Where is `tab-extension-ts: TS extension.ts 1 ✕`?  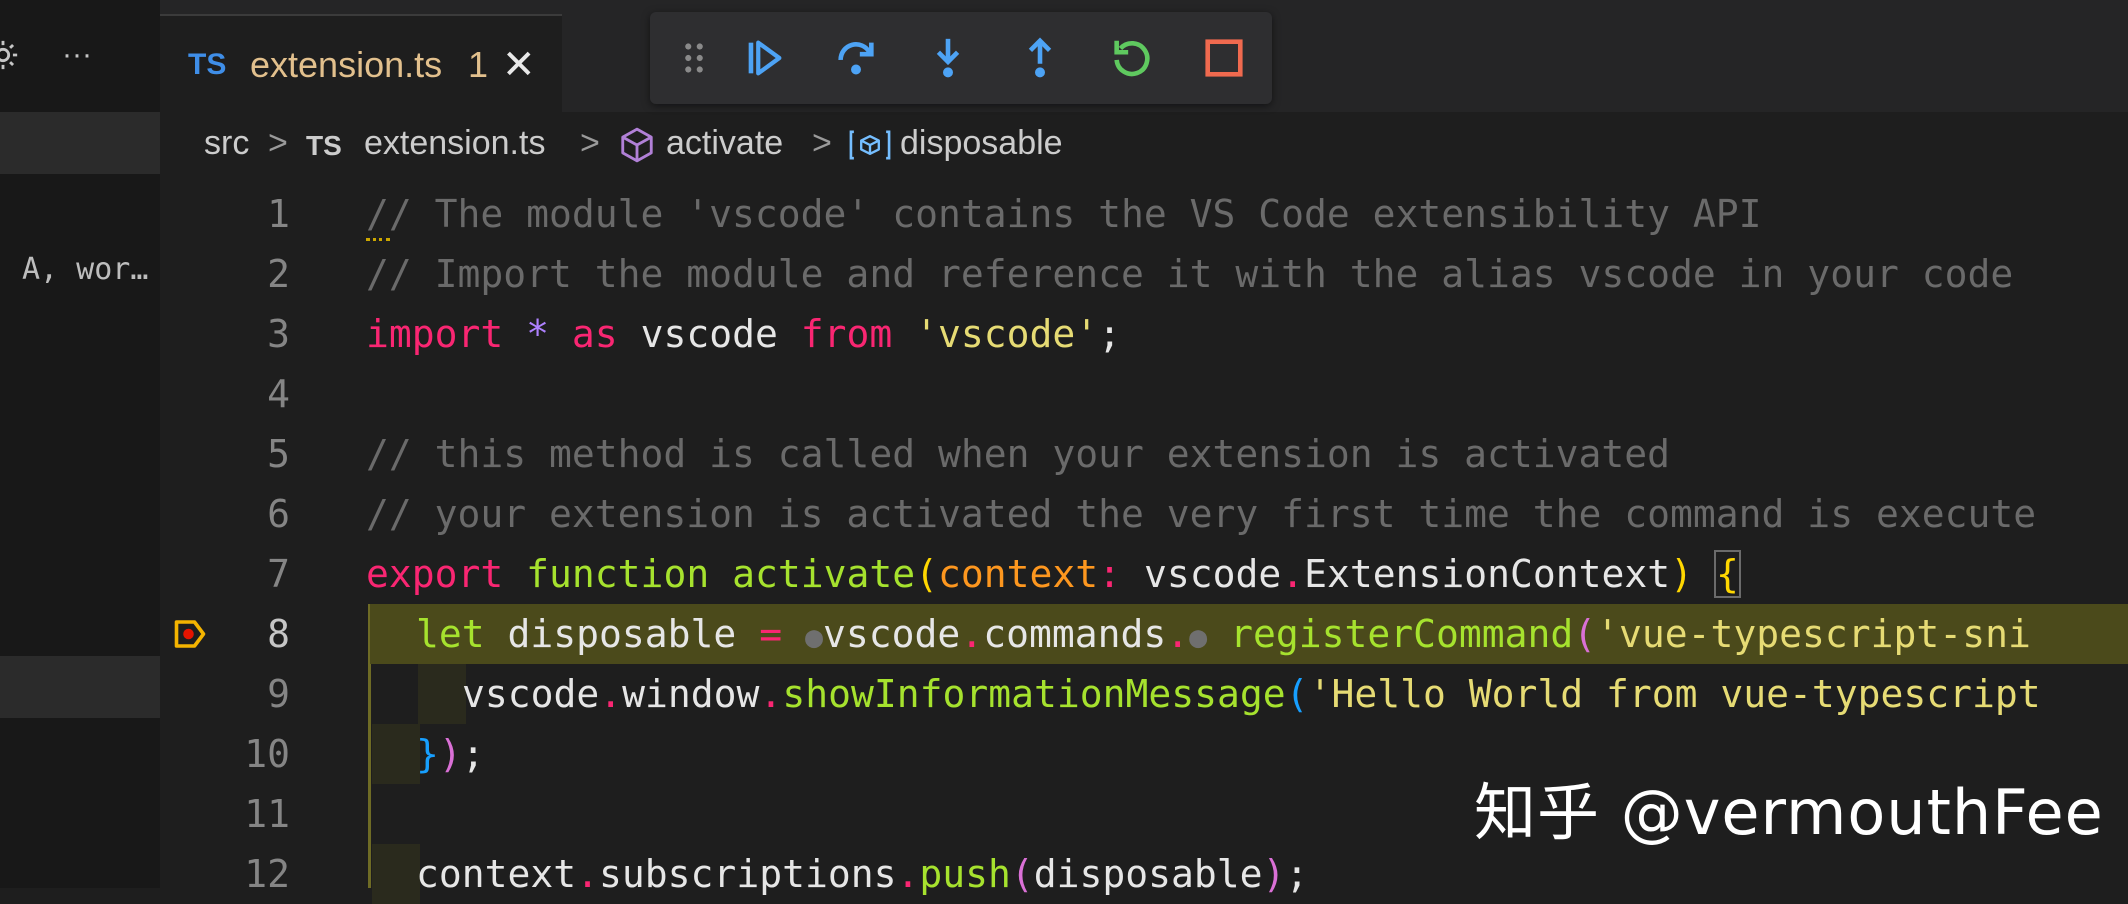
tab-extension-ts: TS extension.ts 1 ✕ is located at coordinates (361, 63).